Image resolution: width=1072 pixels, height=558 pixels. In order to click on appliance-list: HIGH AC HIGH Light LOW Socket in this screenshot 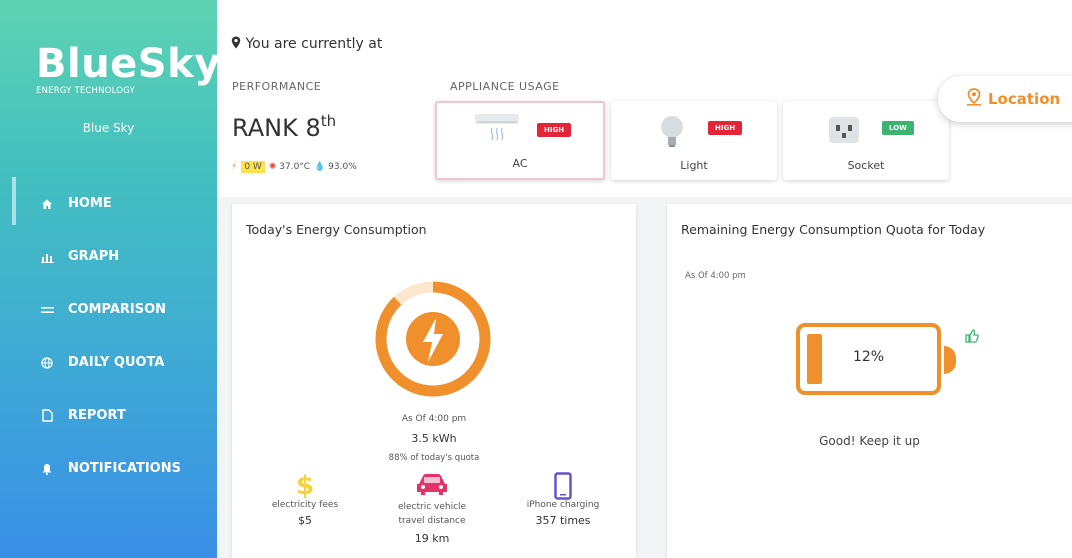, I will do `click(692, 140)`.